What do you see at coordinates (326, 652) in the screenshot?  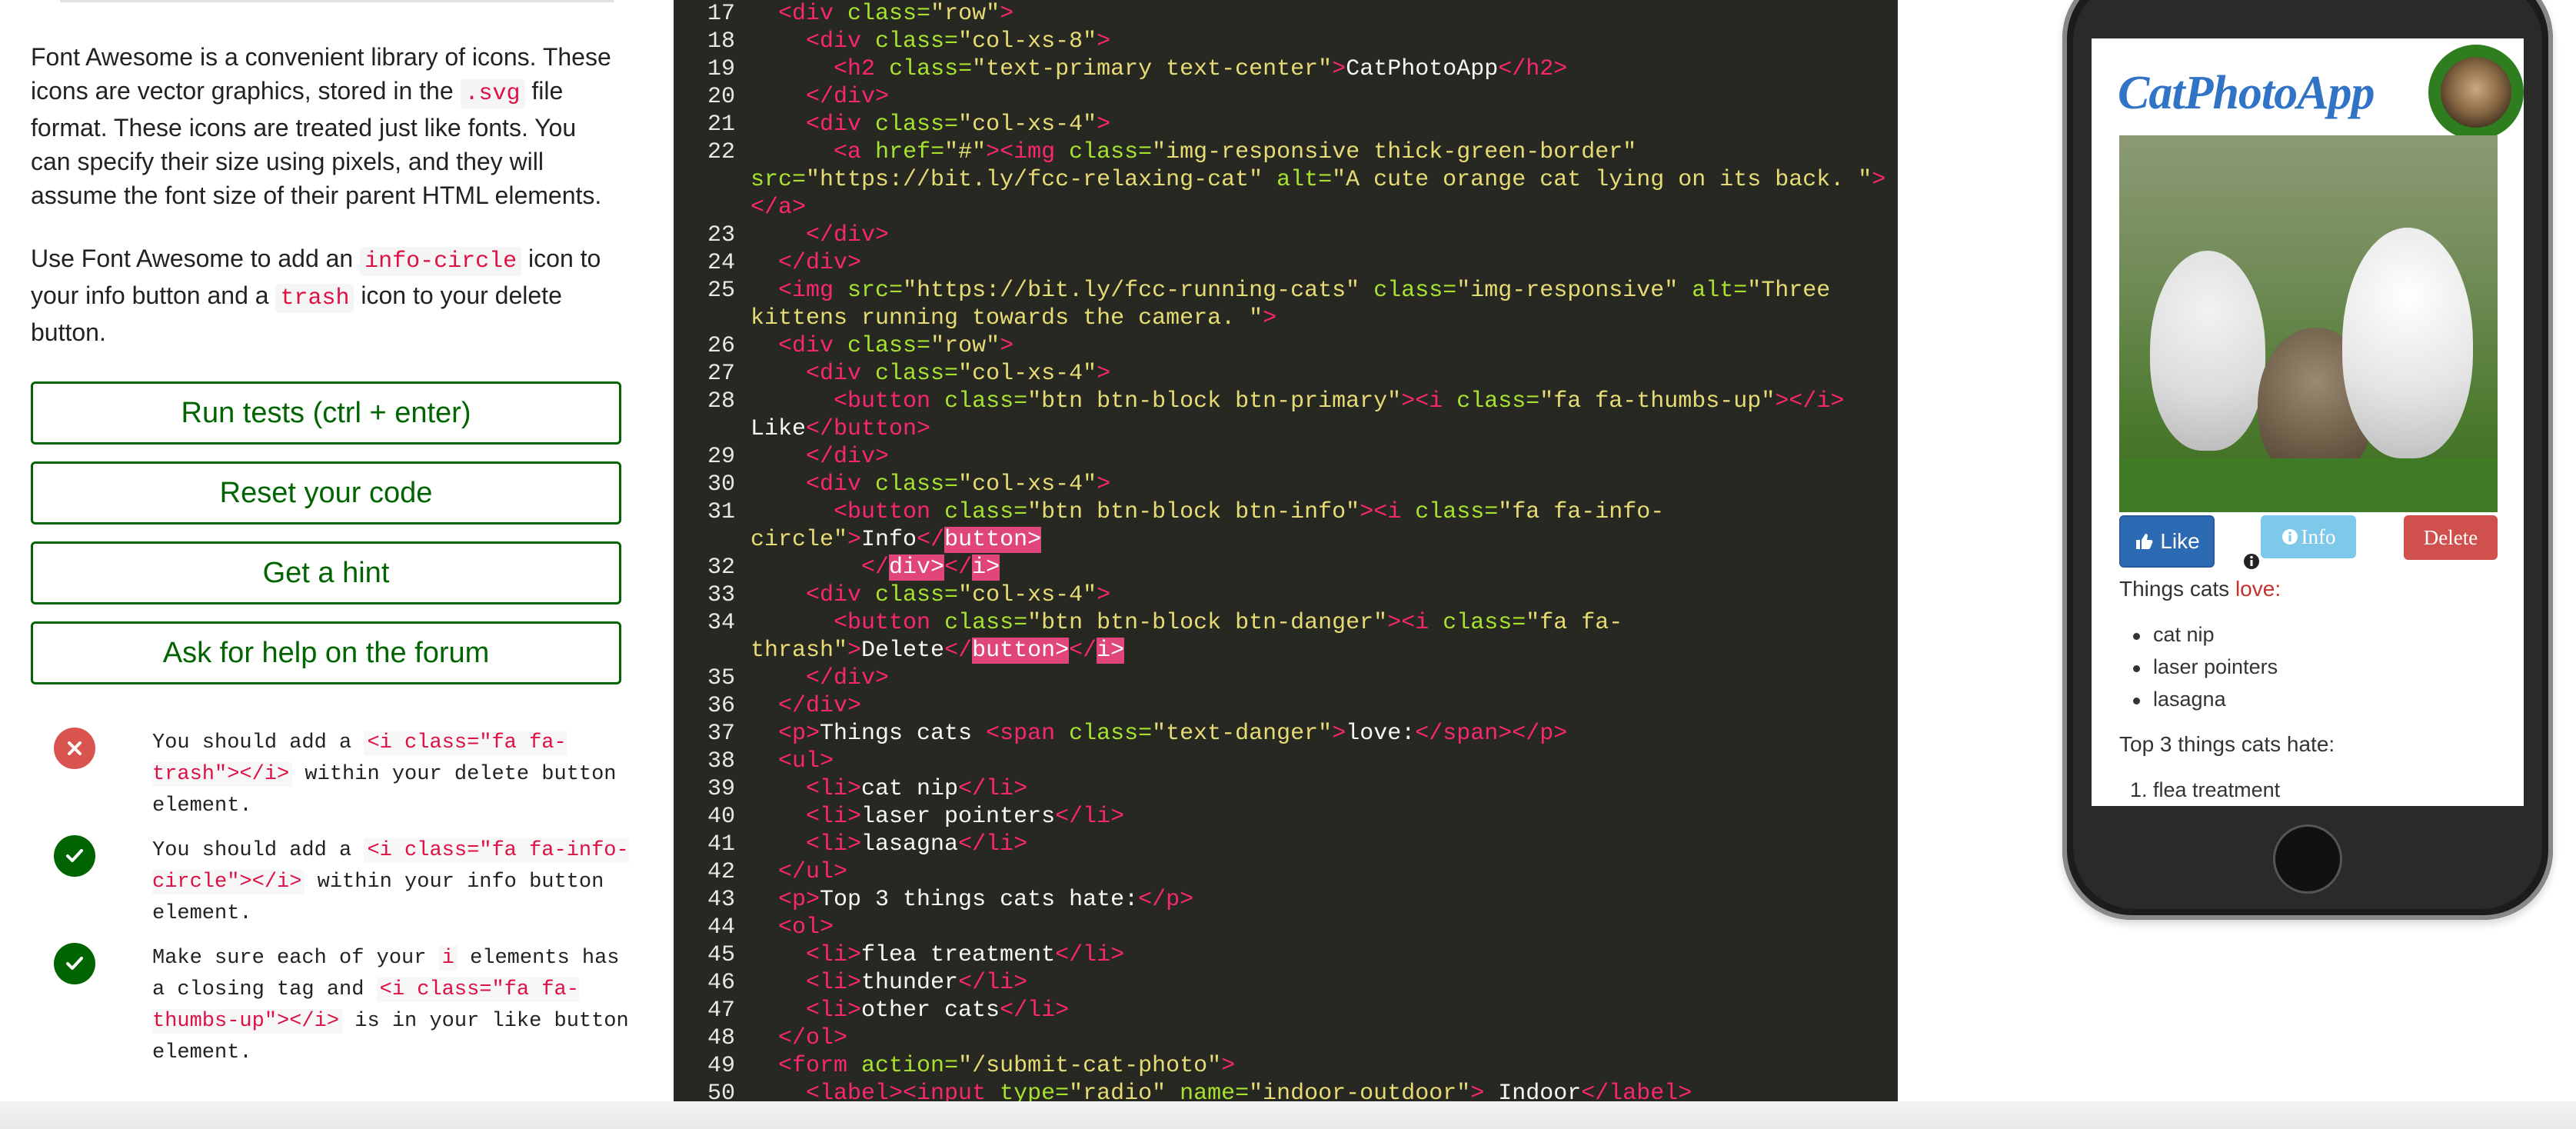 I see `ask-forum-button: Ask for help on the forum` at bounding box center [326, 652].